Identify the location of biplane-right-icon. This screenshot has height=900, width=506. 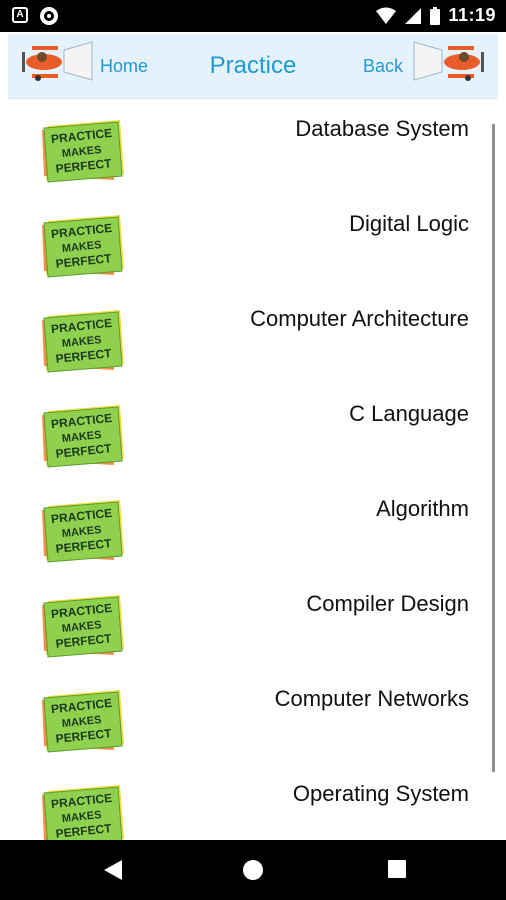
(448, 61).